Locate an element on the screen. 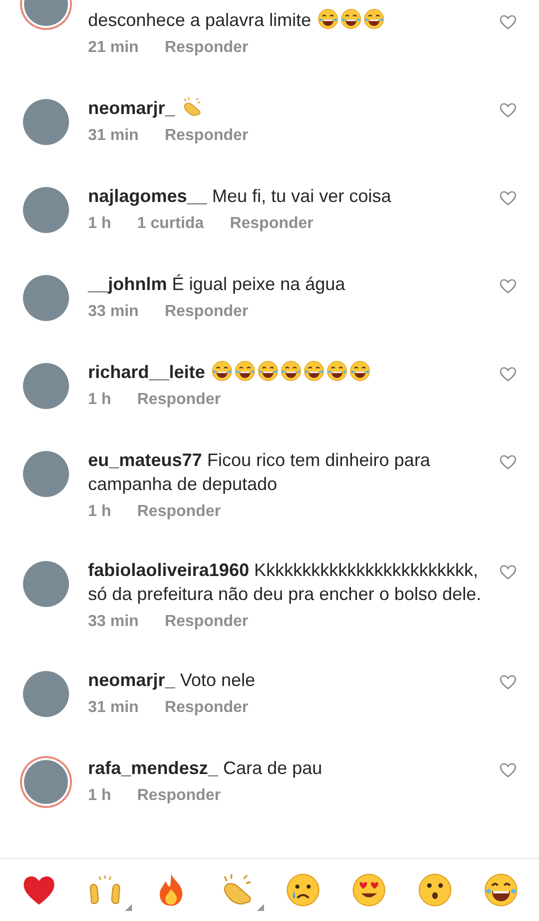 This screenshot has height=921, width=539. heart-eyes-face-icon is located at coordinates (368, 890).